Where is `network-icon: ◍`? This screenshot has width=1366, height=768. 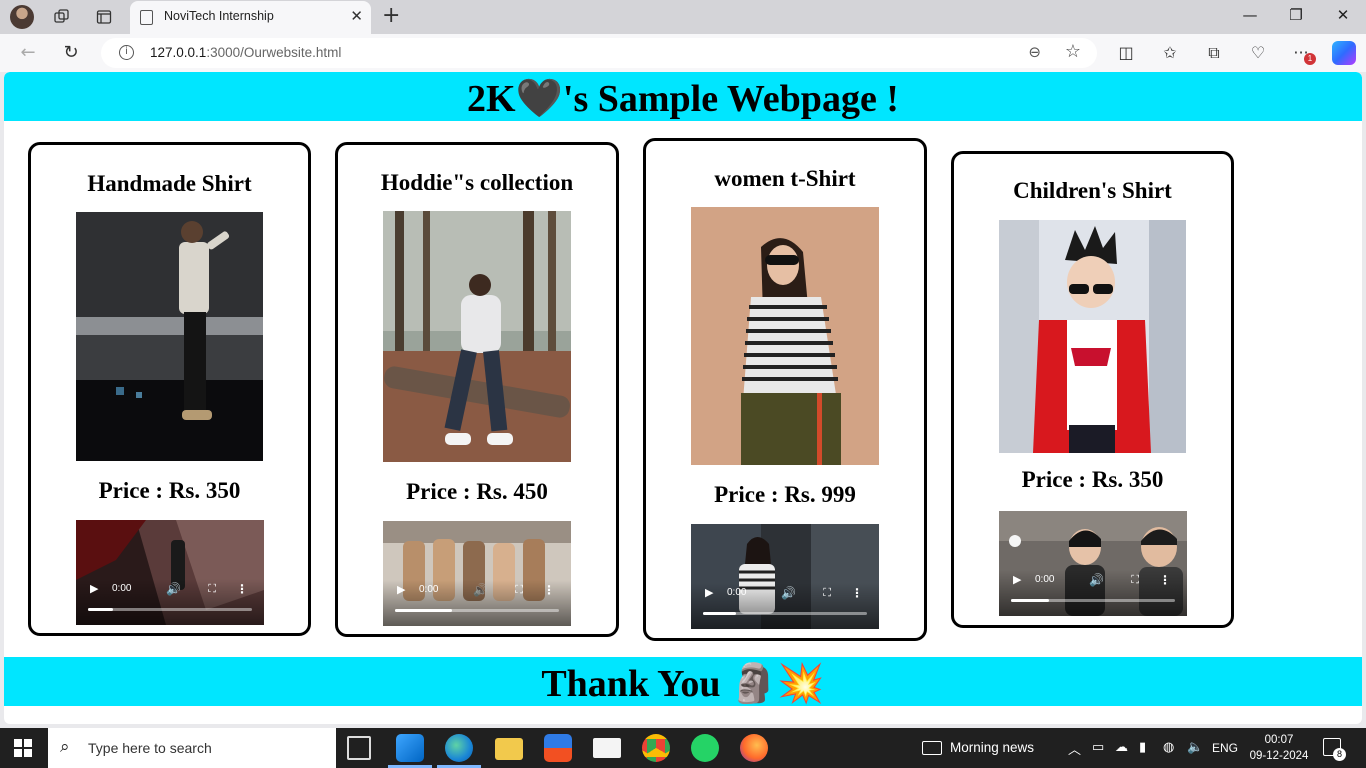
network-icon: ◍ is located at coordinates (1168, 747).